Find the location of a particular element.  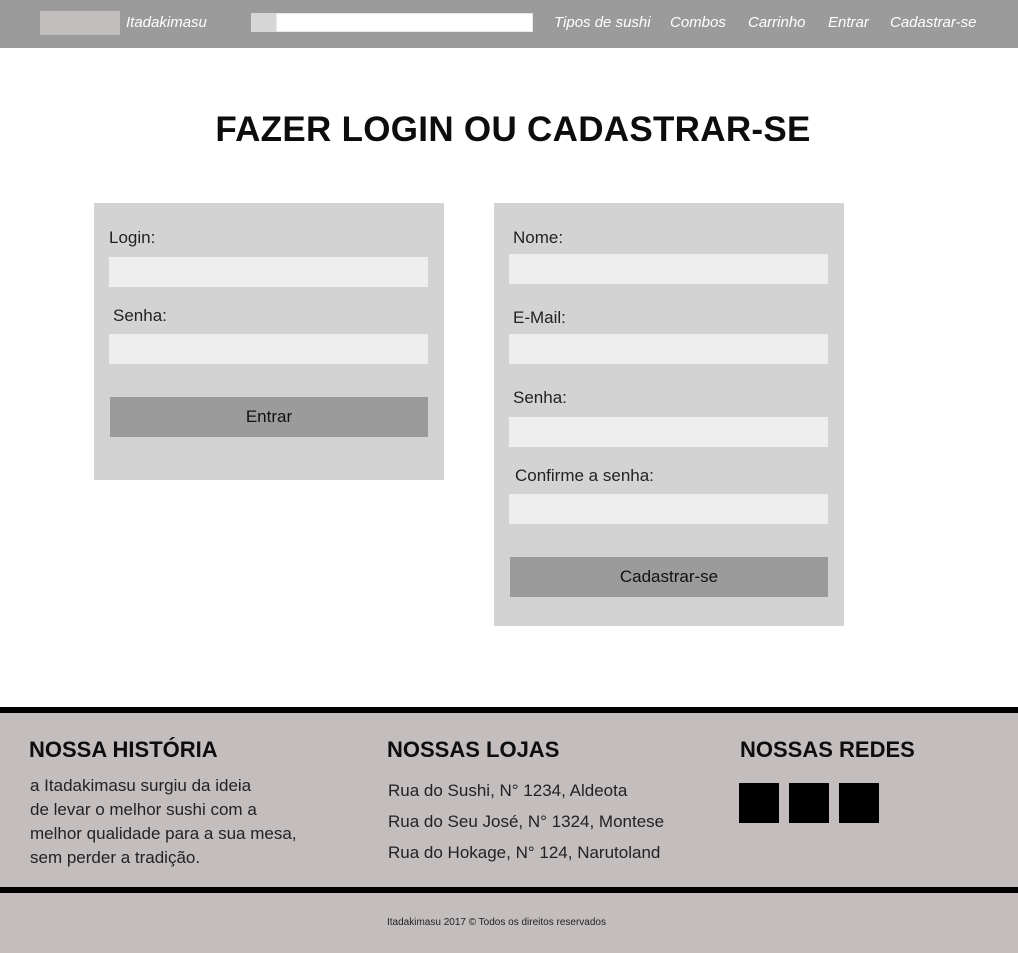

search-input is located at coordinates (404, 22).